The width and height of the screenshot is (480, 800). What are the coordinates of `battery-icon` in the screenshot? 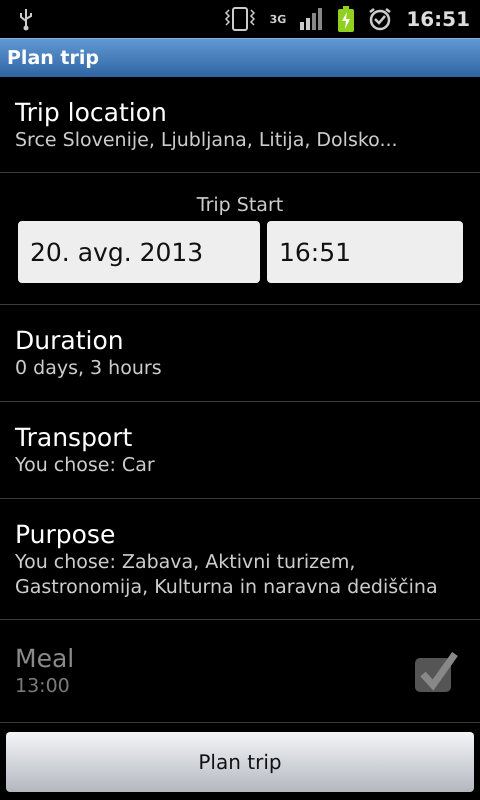 It's located at (346, 19).